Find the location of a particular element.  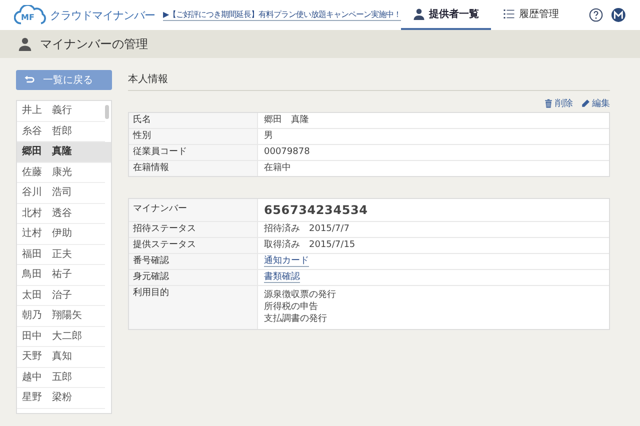

person-list-item: 郷田 真隆 is located at coordinates (64, 152).